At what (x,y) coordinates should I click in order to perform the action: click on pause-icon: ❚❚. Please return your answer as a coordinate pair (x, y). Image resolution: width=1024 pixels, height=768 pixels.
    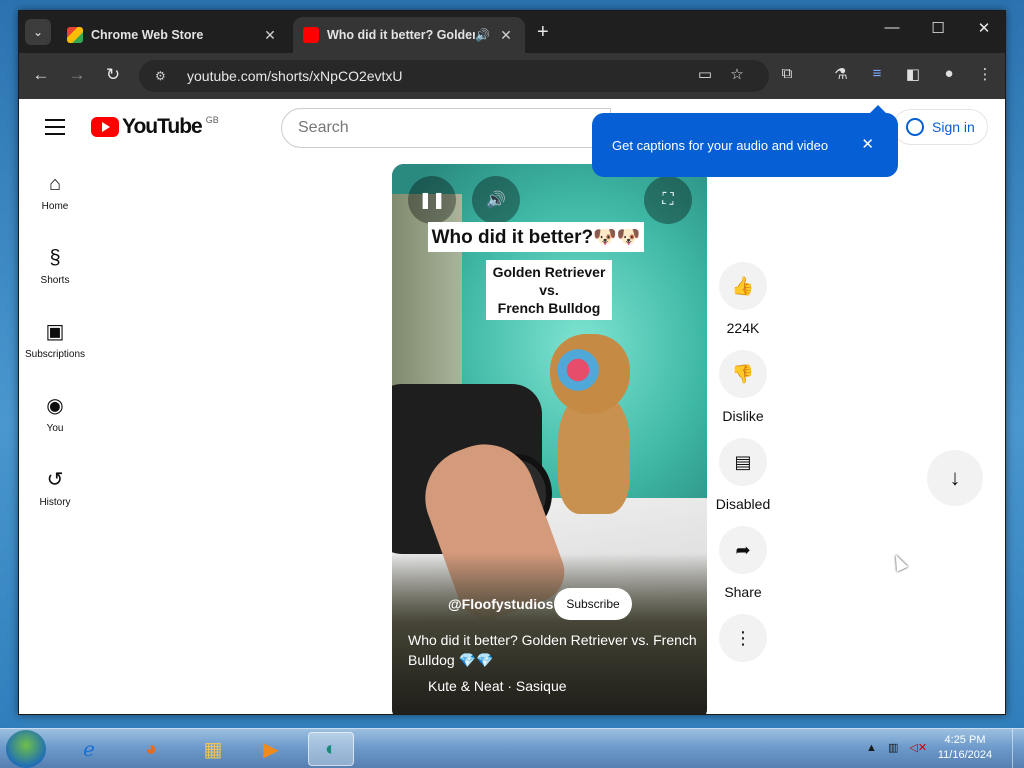
    Looking at the image, I should click on (432, 200).